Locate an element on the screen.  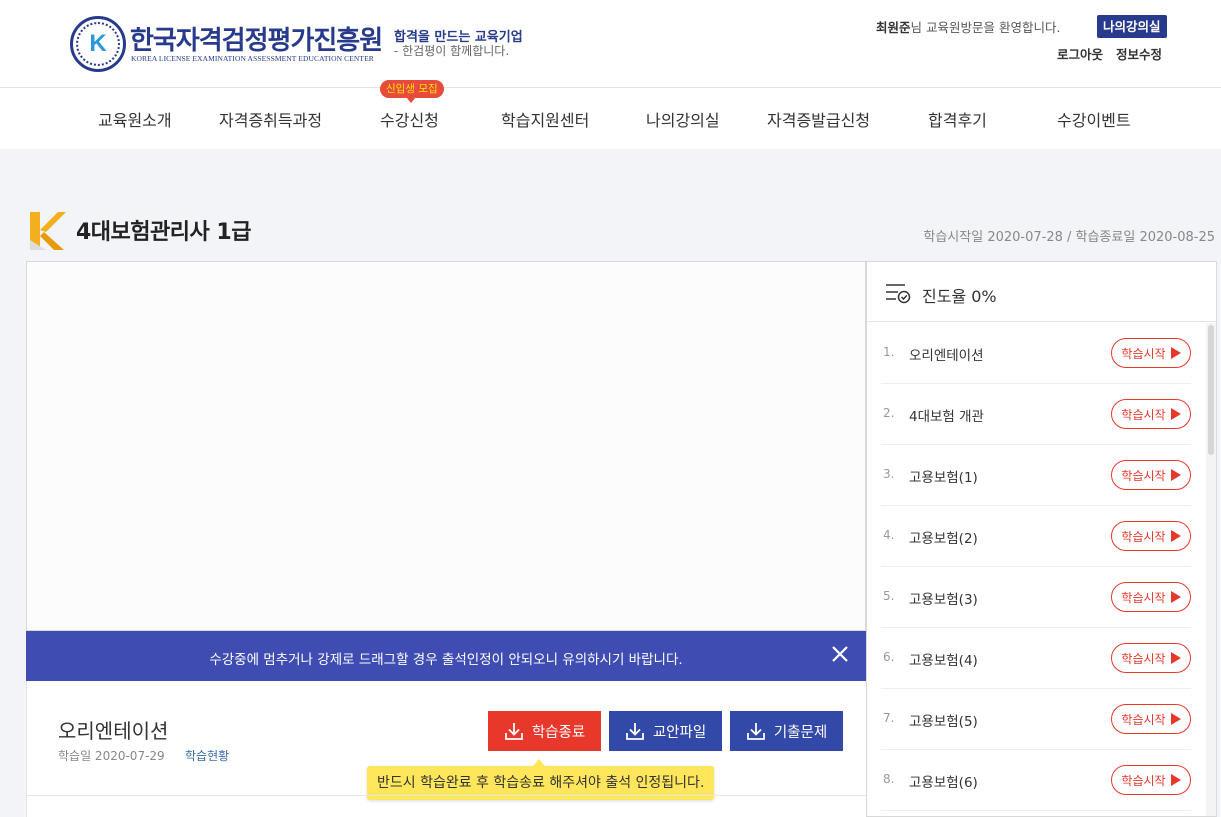
nav-item-certificate-issue: 자격증발급신청 is located at coordinates (818, 119).